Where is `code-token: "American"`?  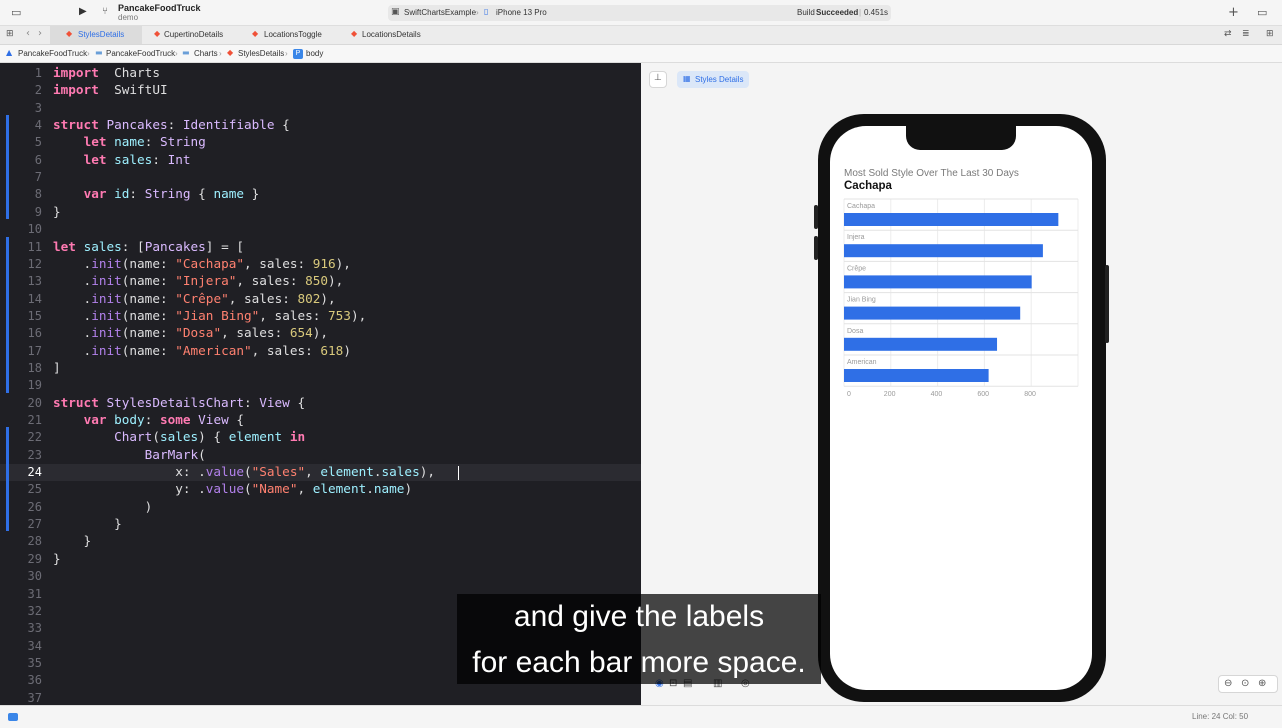 code-token: "American" is located at coordinates (213, 350).